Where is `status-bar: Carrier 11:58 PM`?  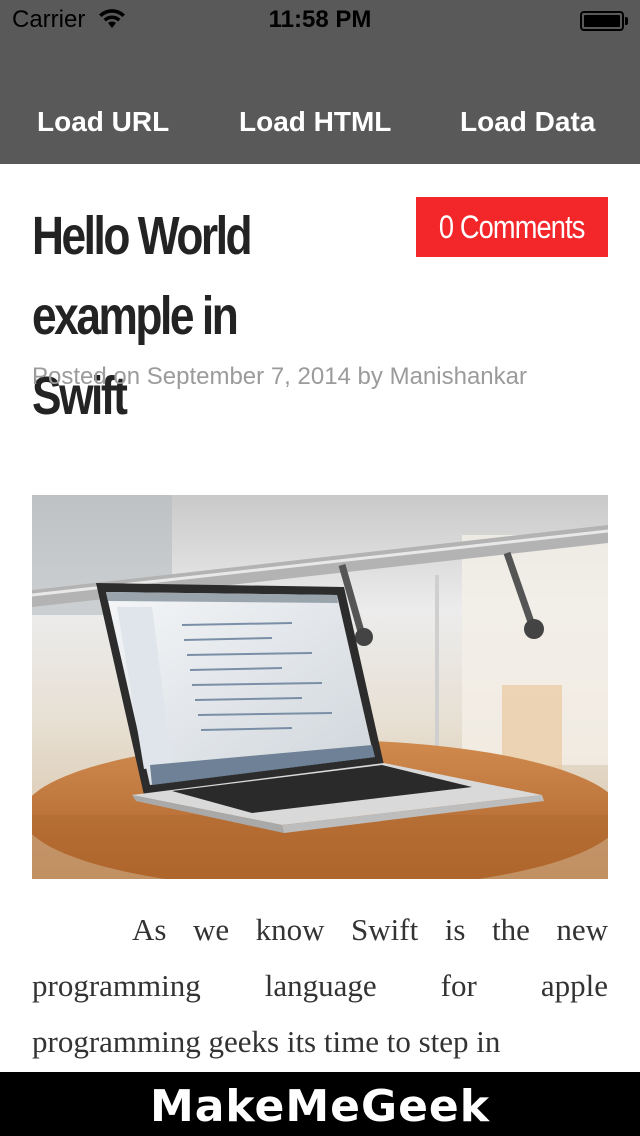
status-bar: Carrier 11:58 PM is located at coordinates (320, 20).